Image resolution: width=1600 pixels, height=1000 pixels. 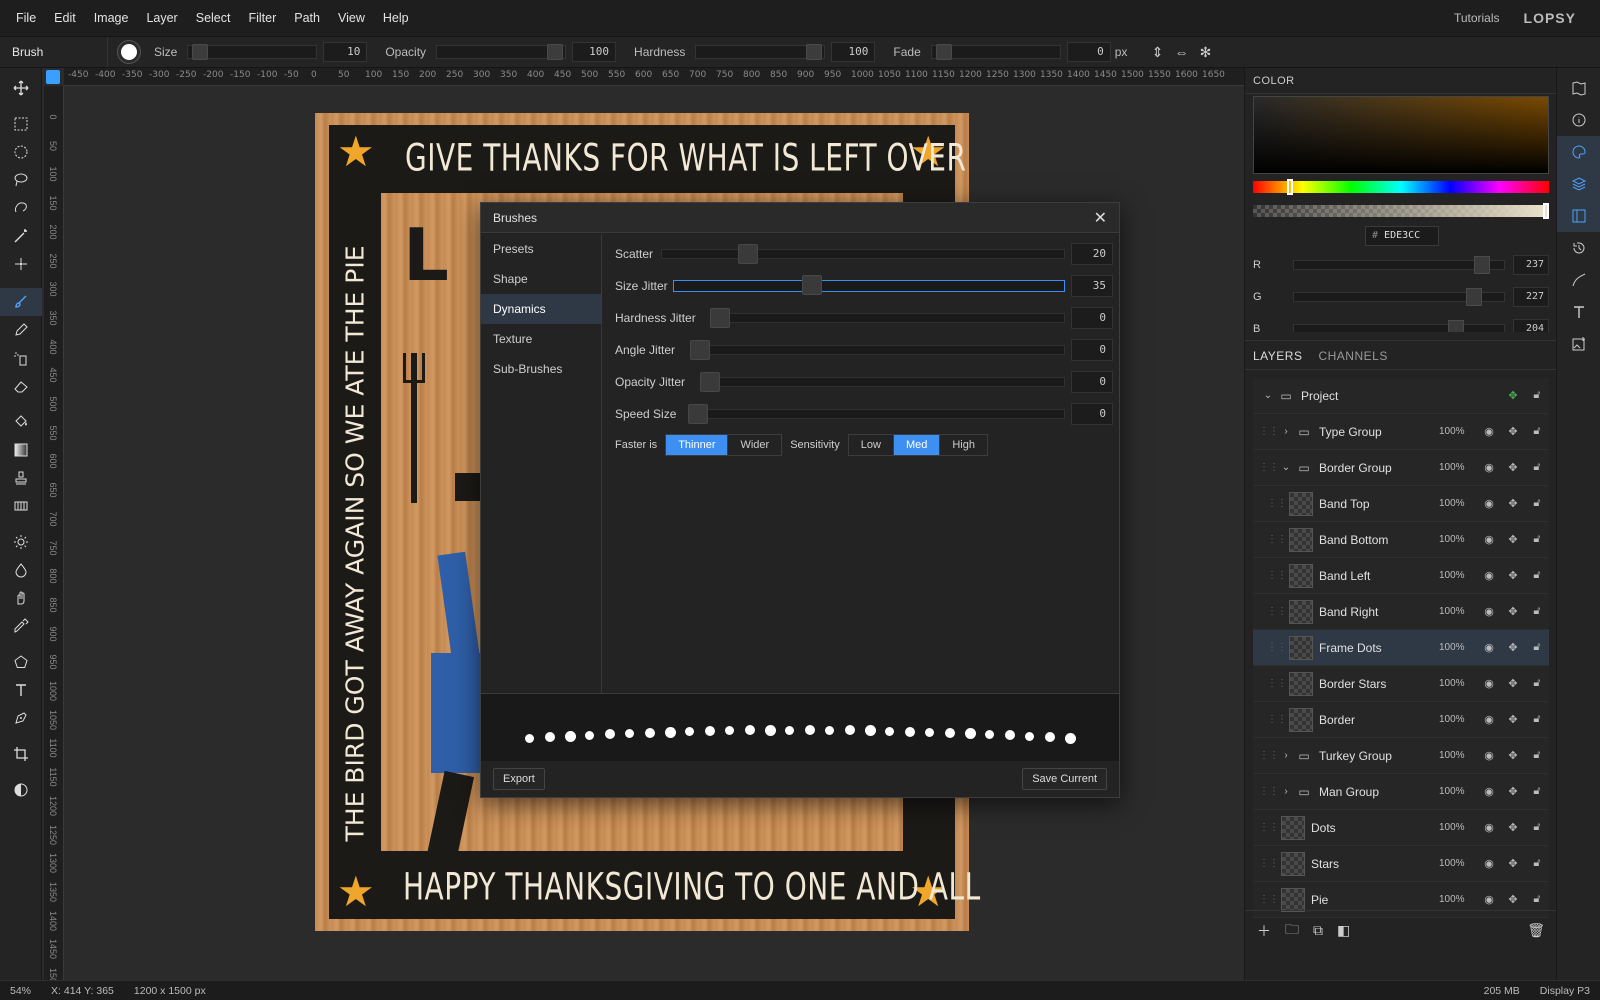 I want to click on alpha-slider-knob, so click(x=1546, y=211).